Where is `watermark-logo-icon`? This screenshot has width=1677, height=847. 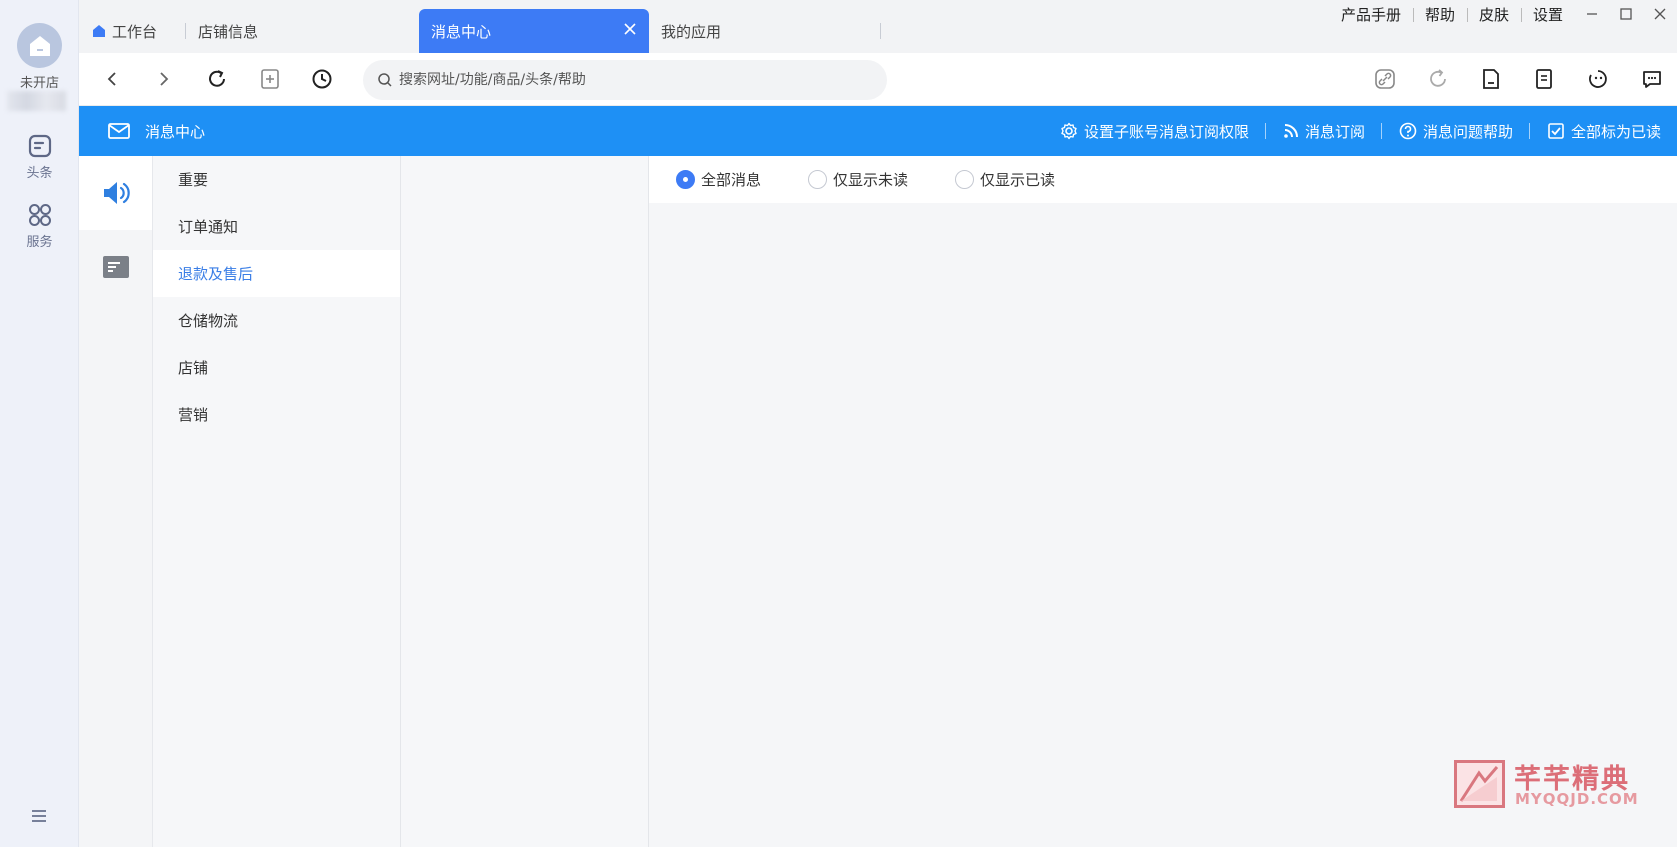 watermark-logo-icon is located at coordinates (1479, 784).